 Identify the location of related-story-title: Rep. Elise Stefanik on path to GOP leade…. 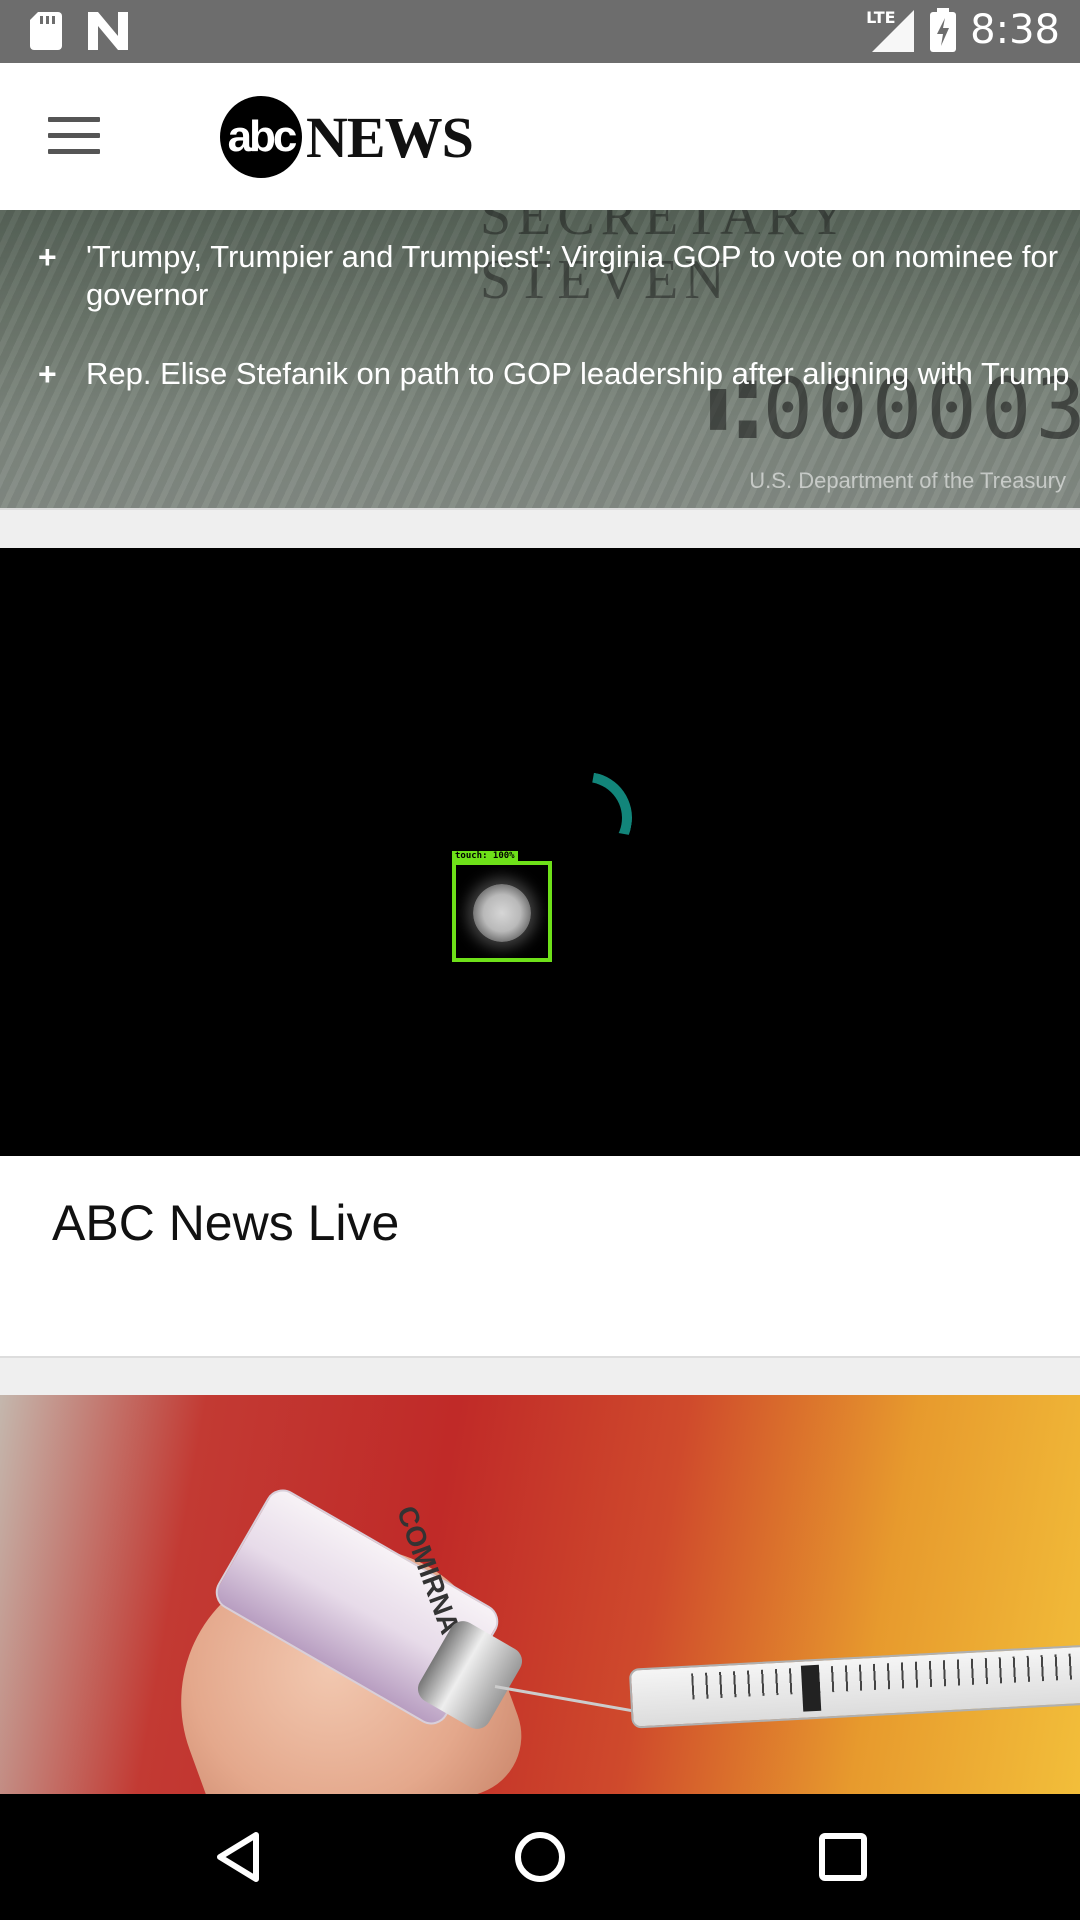
(578, 373).